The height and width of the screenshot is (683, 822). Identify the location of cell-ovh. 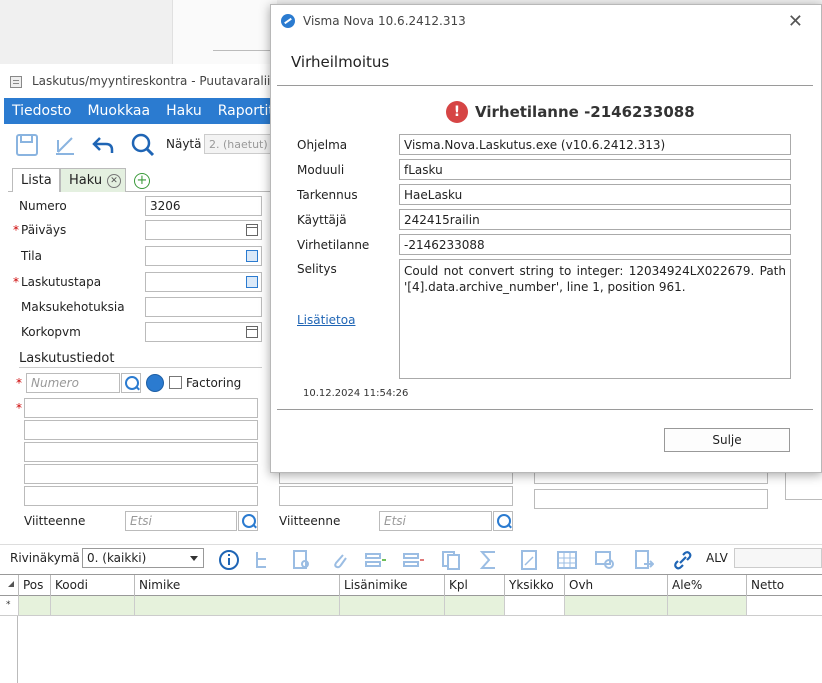
(615, 605).